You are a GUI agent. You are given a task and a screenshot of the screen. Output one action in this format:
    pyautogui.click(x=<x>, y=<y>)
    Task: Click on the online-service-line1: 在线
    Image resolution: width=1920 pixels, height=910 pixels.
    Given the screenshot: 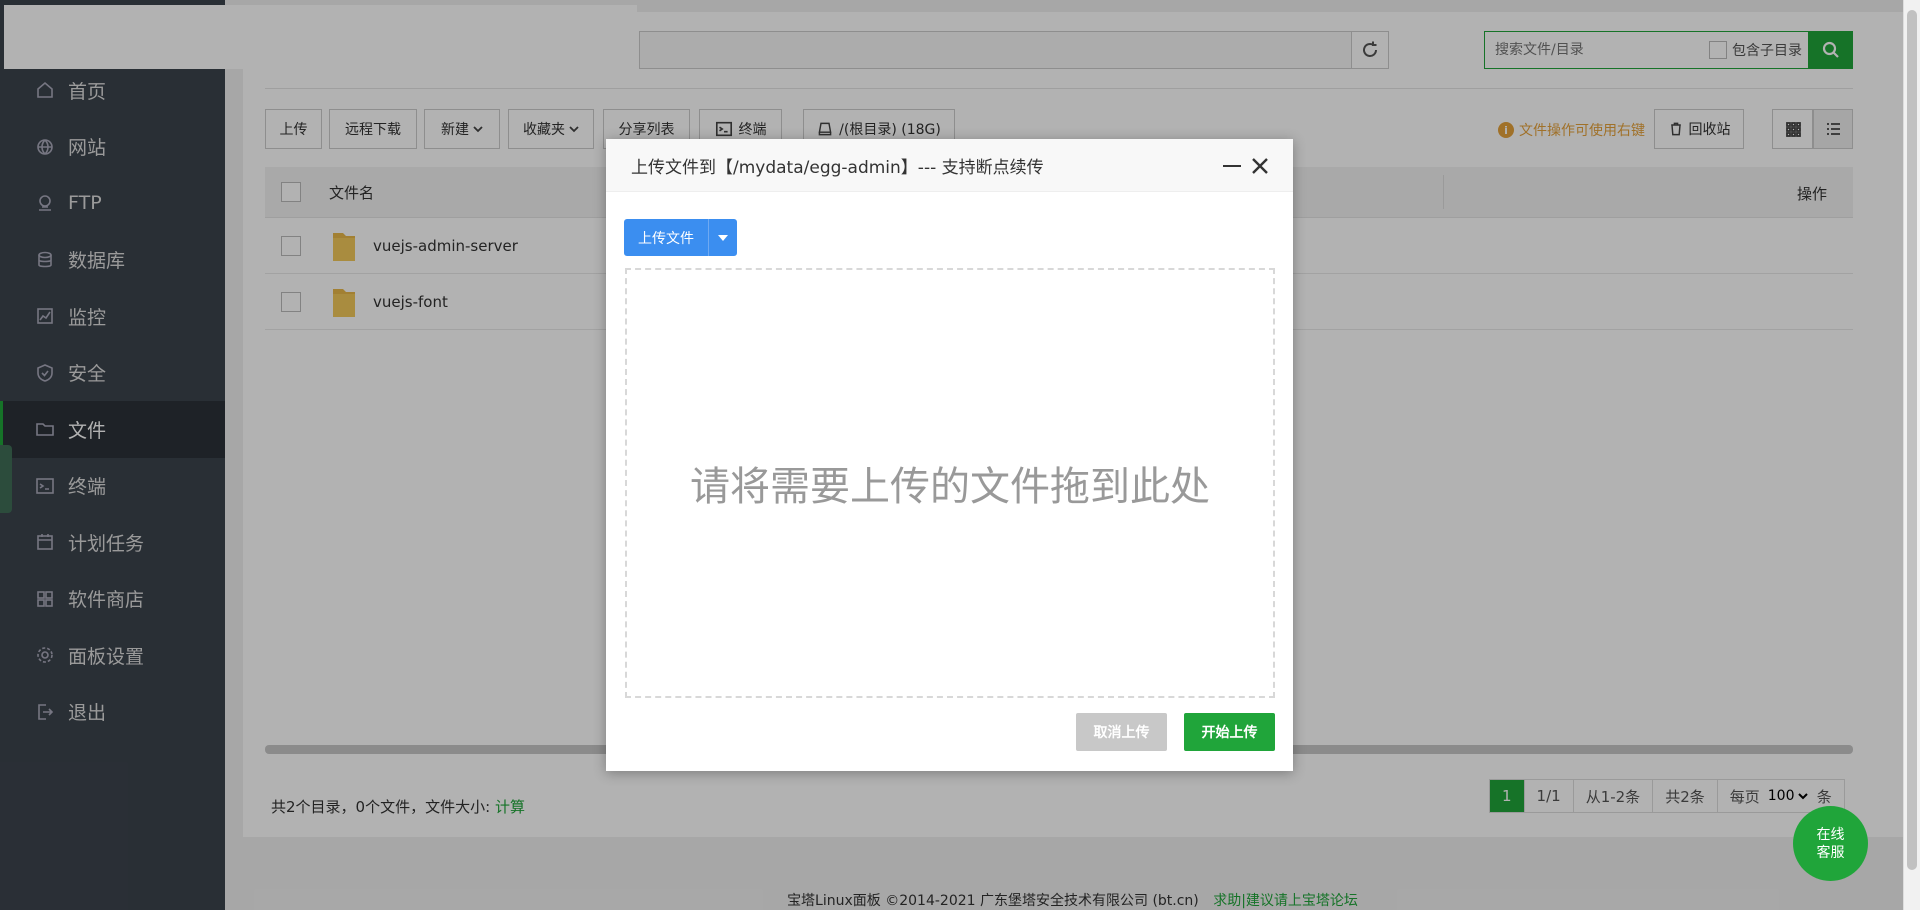 What is the action you would take?
    pyautogui.click(x=1830, y=834)
    